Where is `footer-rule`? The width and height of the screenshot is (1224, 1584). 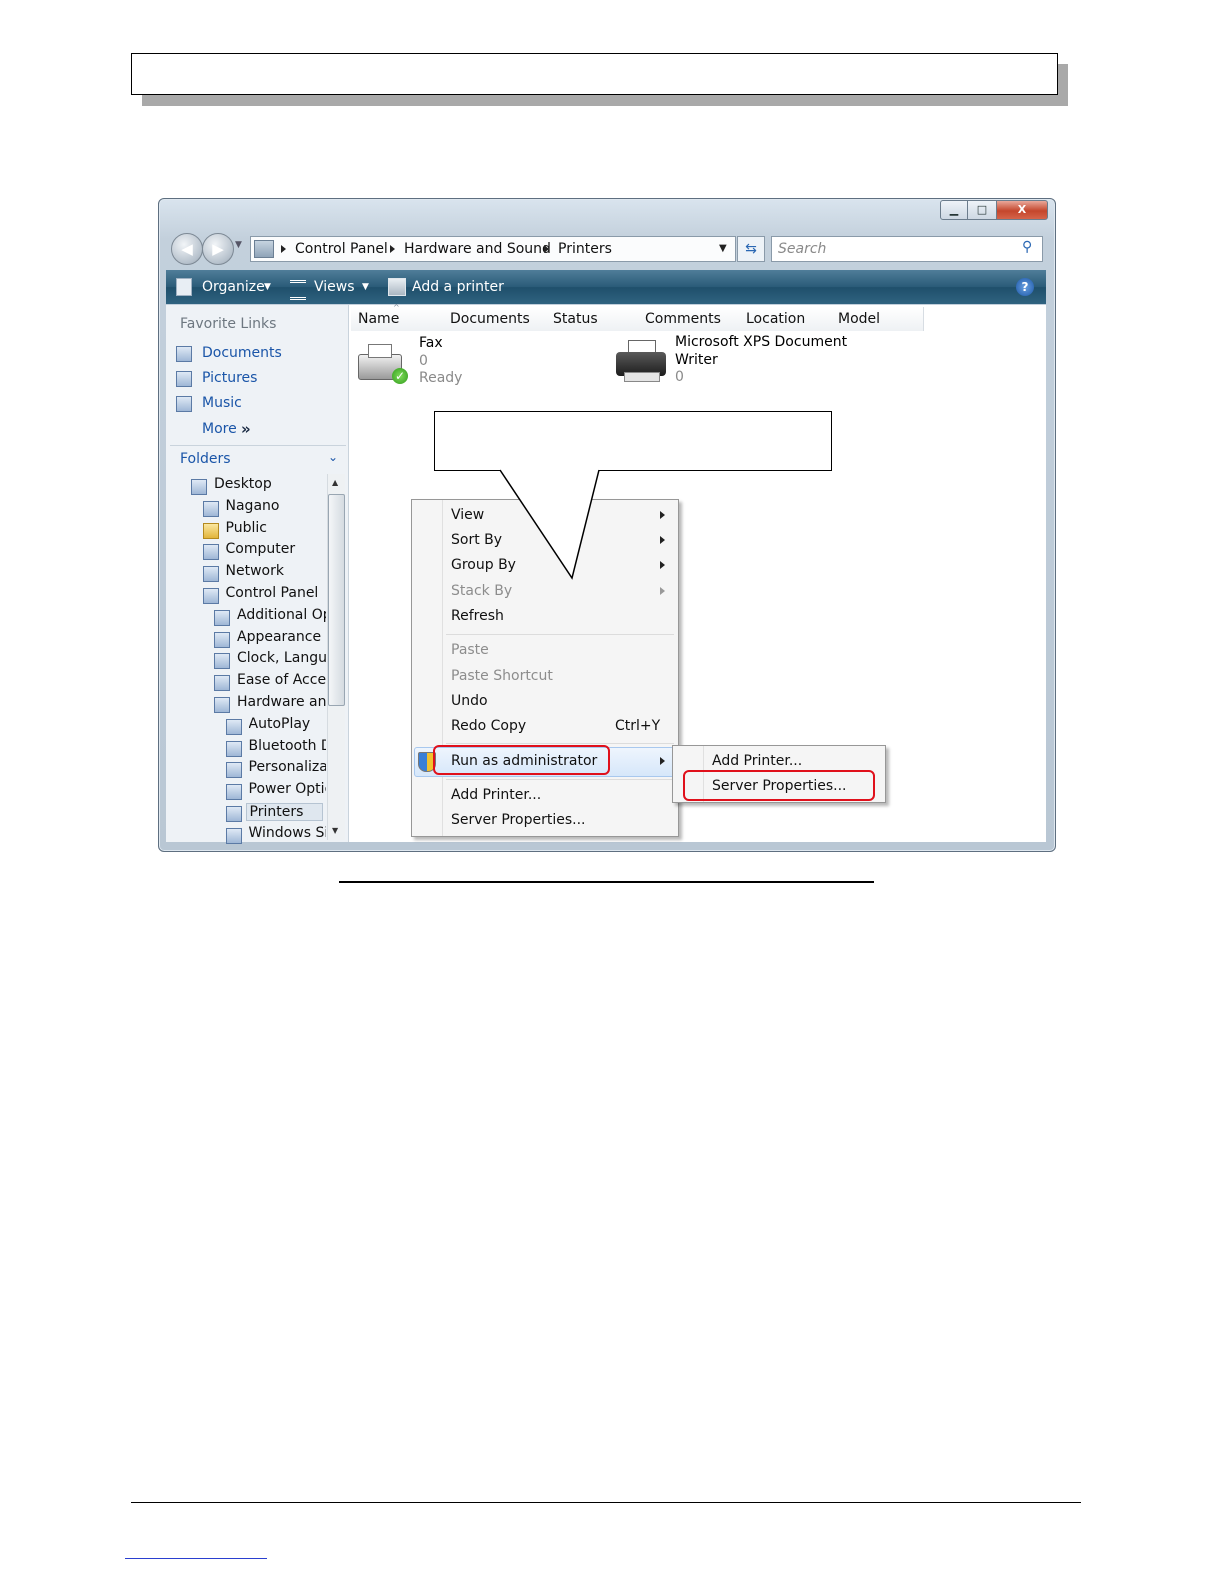
footer-rule is located at coordinates (606, 1502).